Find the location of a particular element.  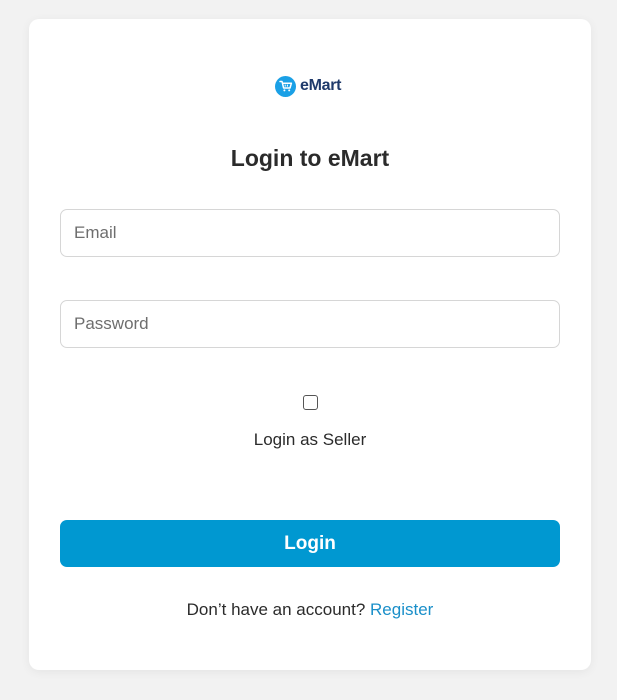

brand-logo: eMart is located at coordinates (308, 86).